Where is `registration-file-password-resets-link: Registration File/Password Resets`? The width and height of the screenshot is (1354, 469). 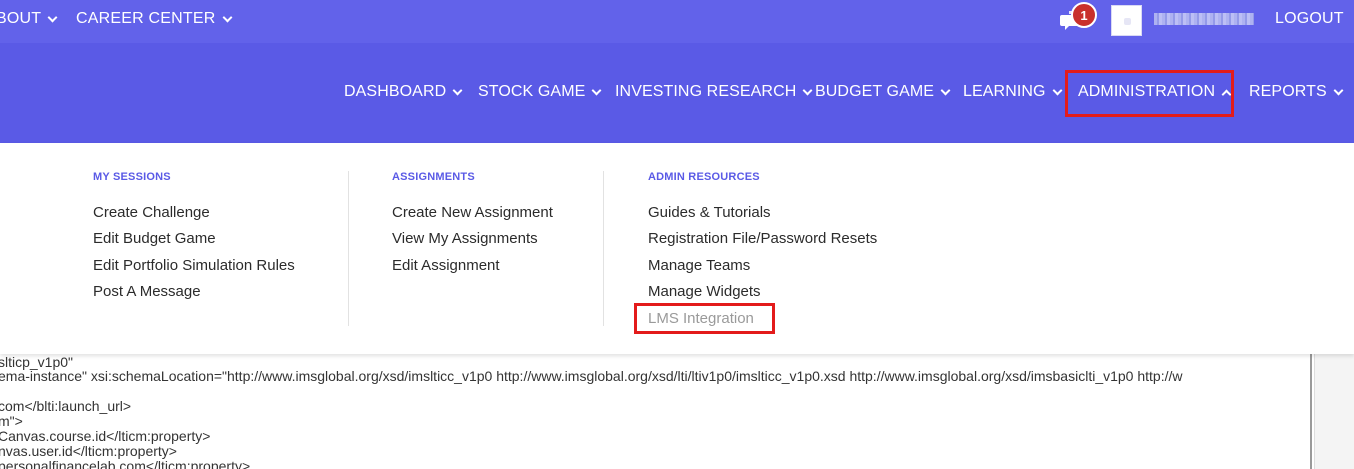
registration-file-password-resets-link: Registration File/Password Resets is located at coordinates (762, 238).